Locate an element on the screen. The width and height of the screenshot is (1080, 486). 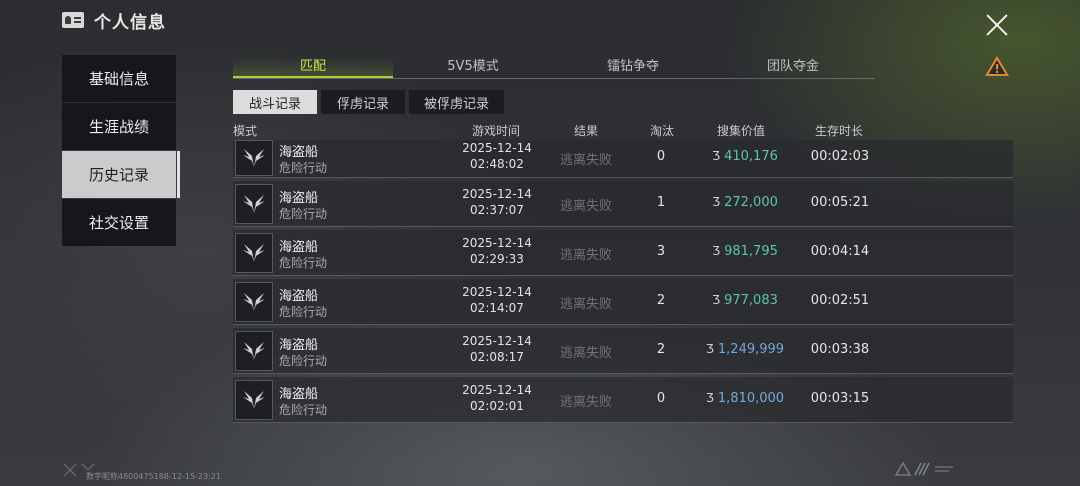
game-time: 02:14:07 is located at coordinates (497, 308).